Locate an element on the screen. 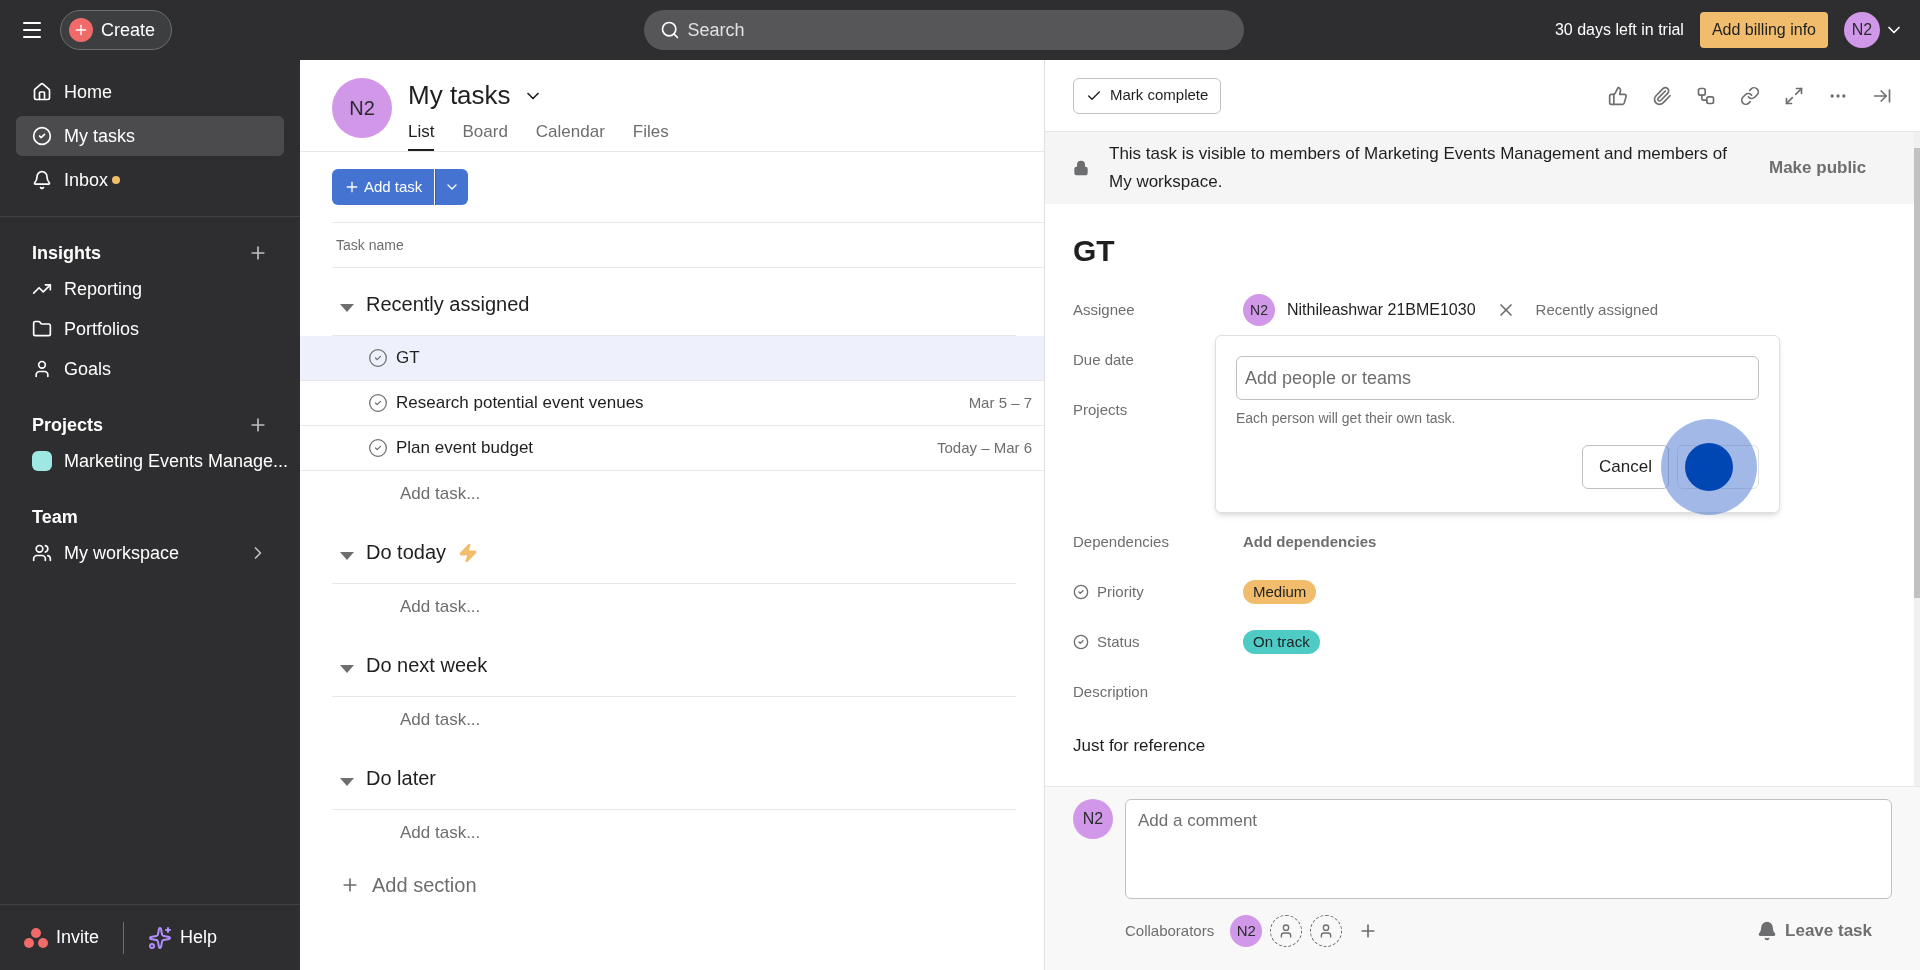 This screenshot has width=1920, height=970. sidebar-item: Portfolios is located at coordinates (150, 329).